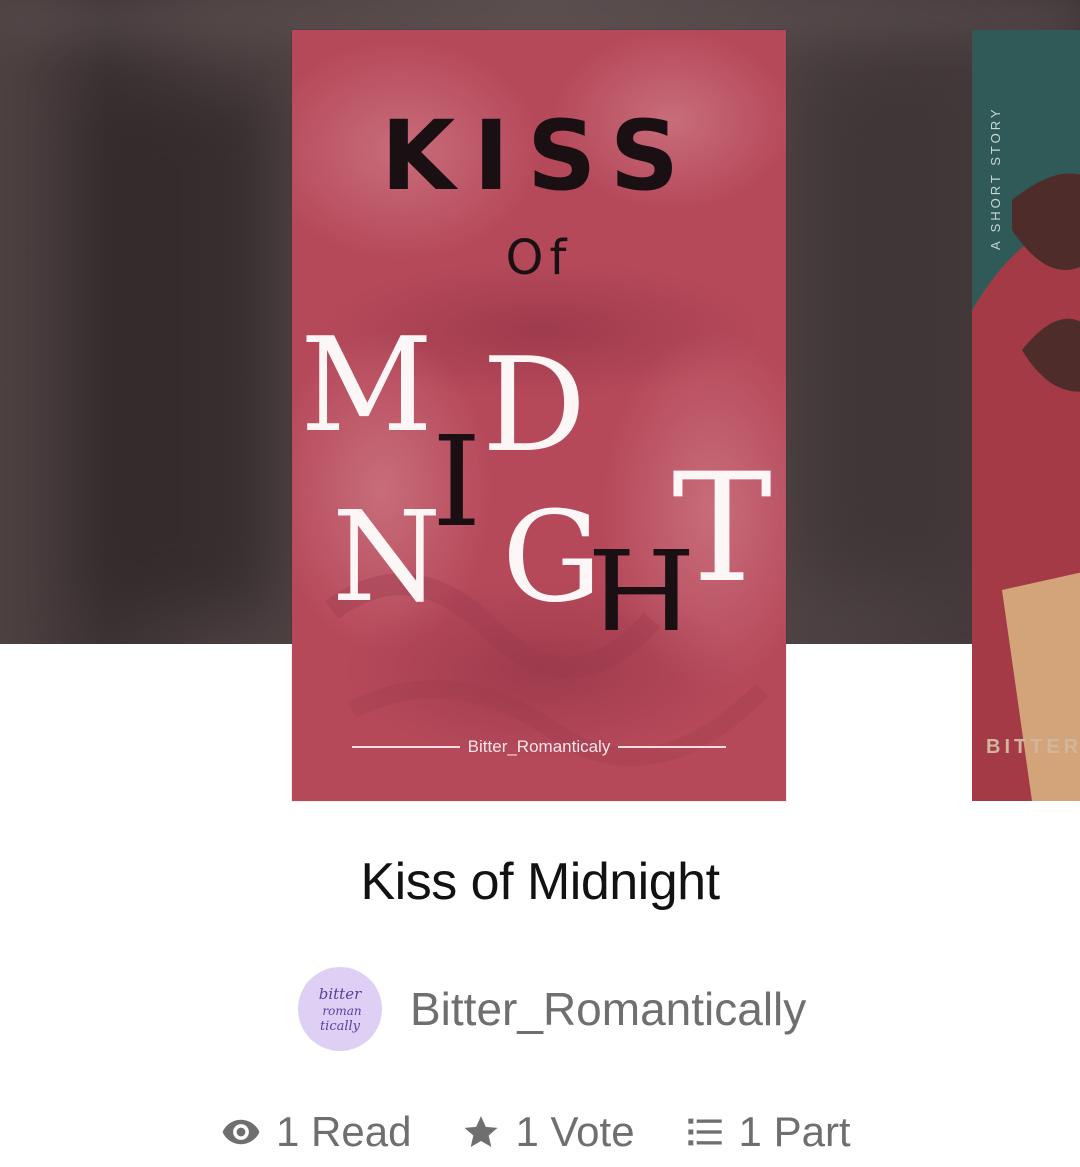 The width and height of the screenshot is (1080, 1167). I want to click on author-row: bitter roman tically Bitter_Romantically, so click(552, 1009).